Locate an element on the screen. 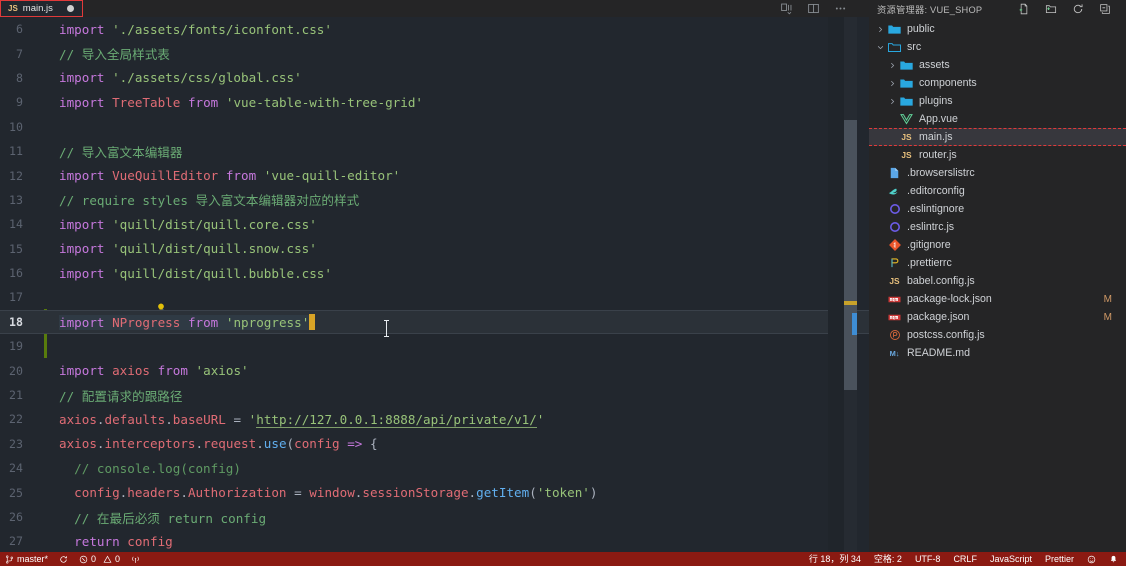  status-notifications is located at coordinates (1113, 559).